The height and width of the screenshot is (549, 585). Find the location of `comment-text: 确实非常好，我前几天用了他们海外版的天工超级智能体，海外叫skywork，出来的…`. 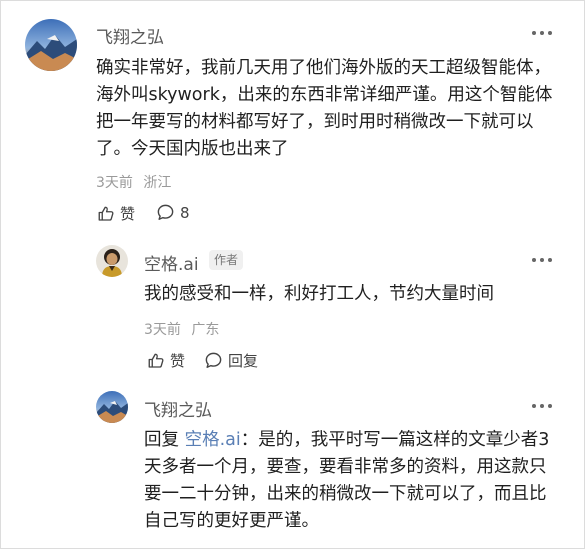

comment-text: 确实非常好，我前几天用了他们海外版的天工超级智能体，海外叫skywork，出来的… is located at coordinates (324, 108).